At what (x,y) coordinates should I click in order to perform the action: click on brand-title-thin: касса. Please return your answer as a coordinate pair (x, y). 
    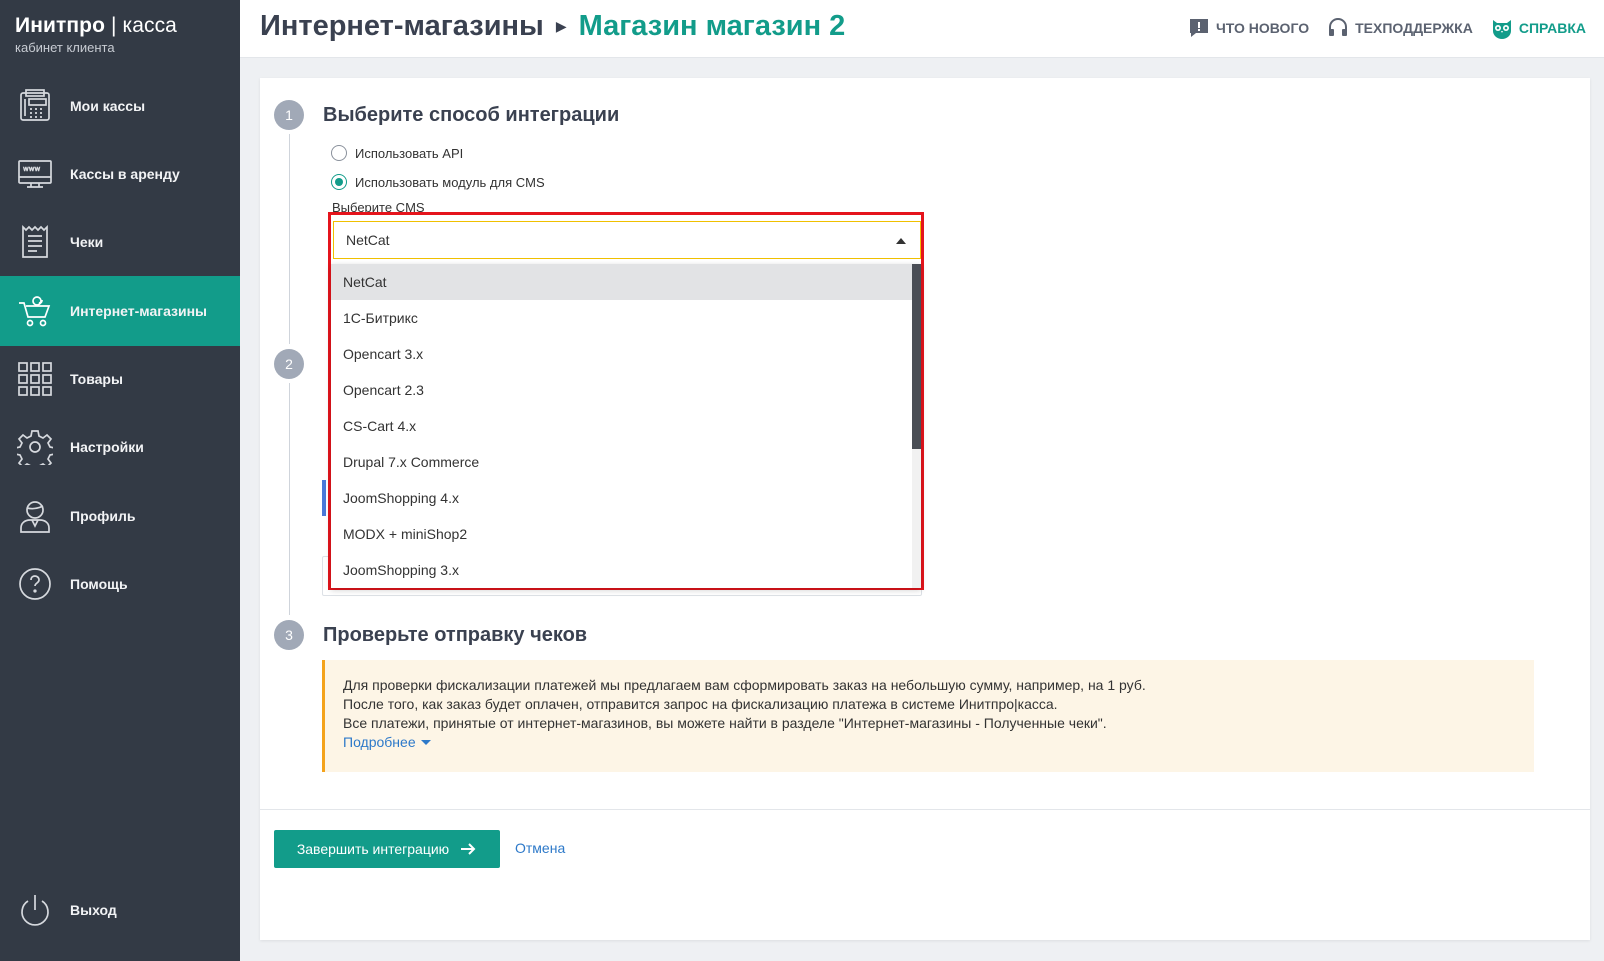
    Looking at the image, I should click on (149, 25).